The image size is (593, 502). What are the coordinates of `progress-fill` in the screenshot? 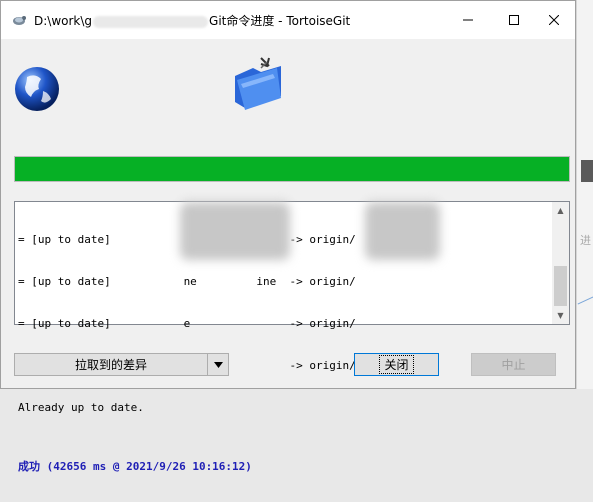 It's located at (292, 169).